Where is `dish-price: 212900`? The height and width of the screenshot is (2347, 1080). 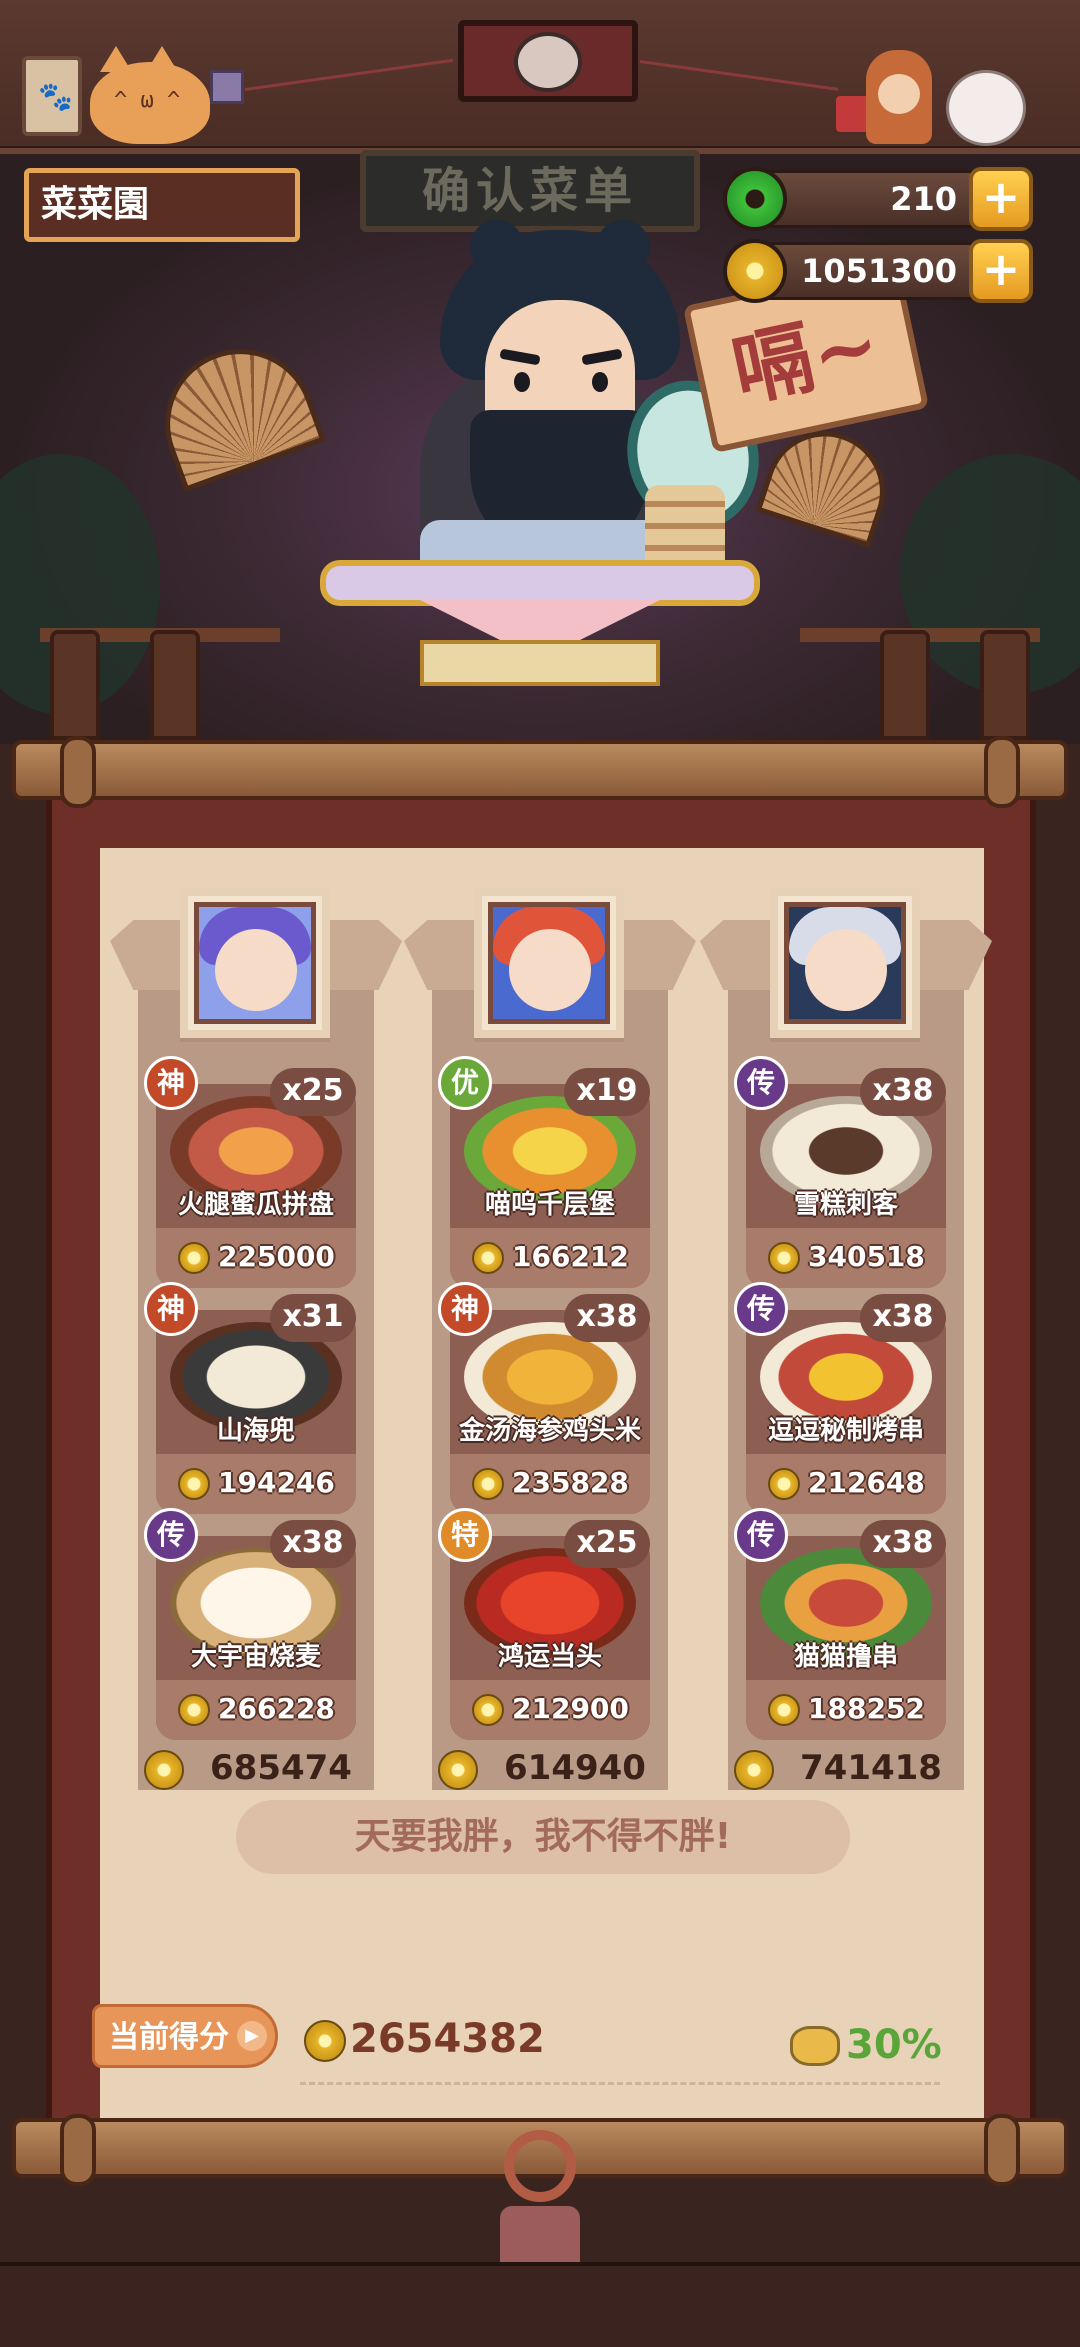
dish-price: 212900 is located at coordinates (570, 1708).